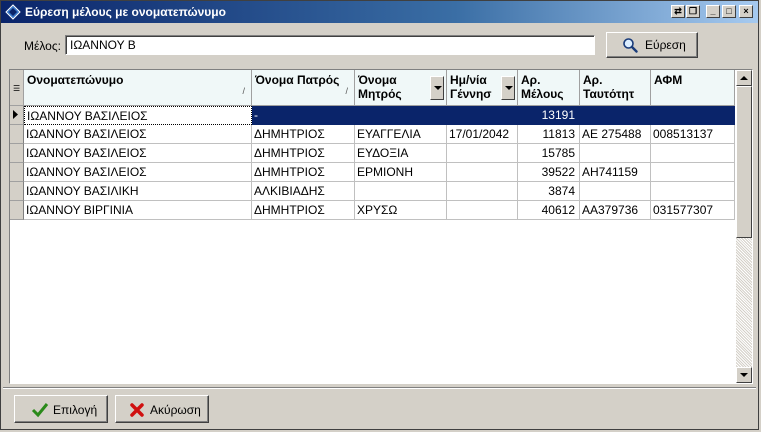 Image resolution: width=761 pixels, height=432 pixels. What do you see at coordinates (330, 45) in the screenshot?
I see `member-search-input` at bounding box center [330, 45].